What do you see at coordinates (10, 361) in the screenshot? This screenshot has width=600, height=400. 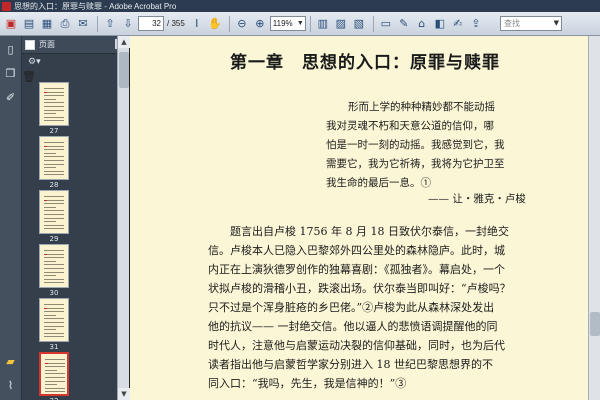 I see `comments-icon: ▰` at bounding box center [10, 361].